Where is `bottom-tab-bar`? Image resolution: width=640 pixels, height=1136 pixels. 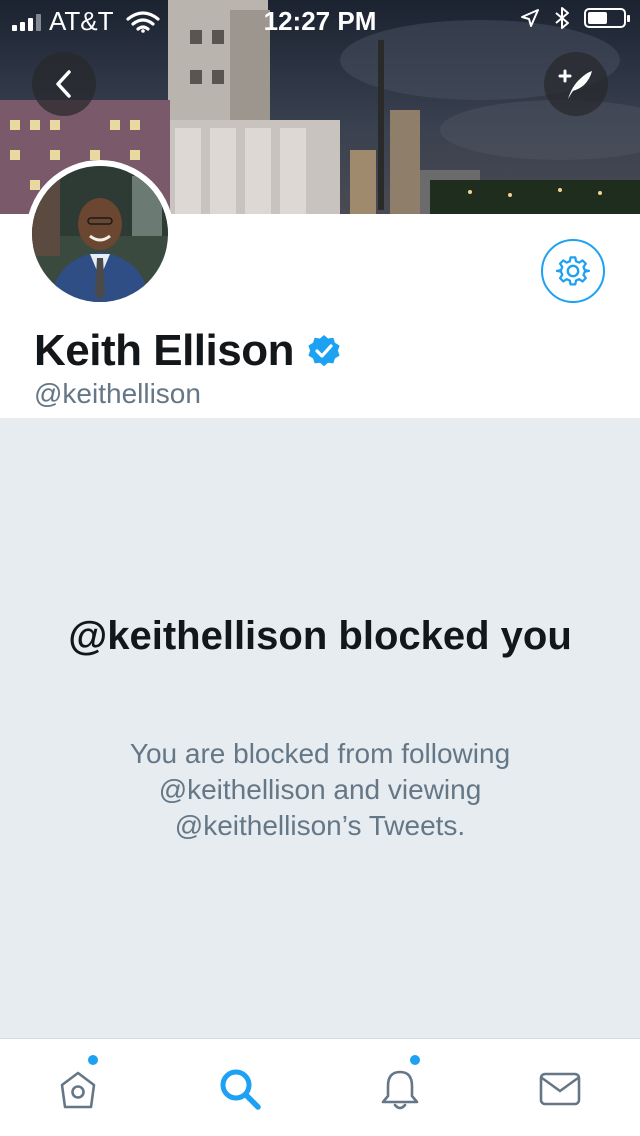 bottom-tab-bar is located at coordinates (320, 1087).